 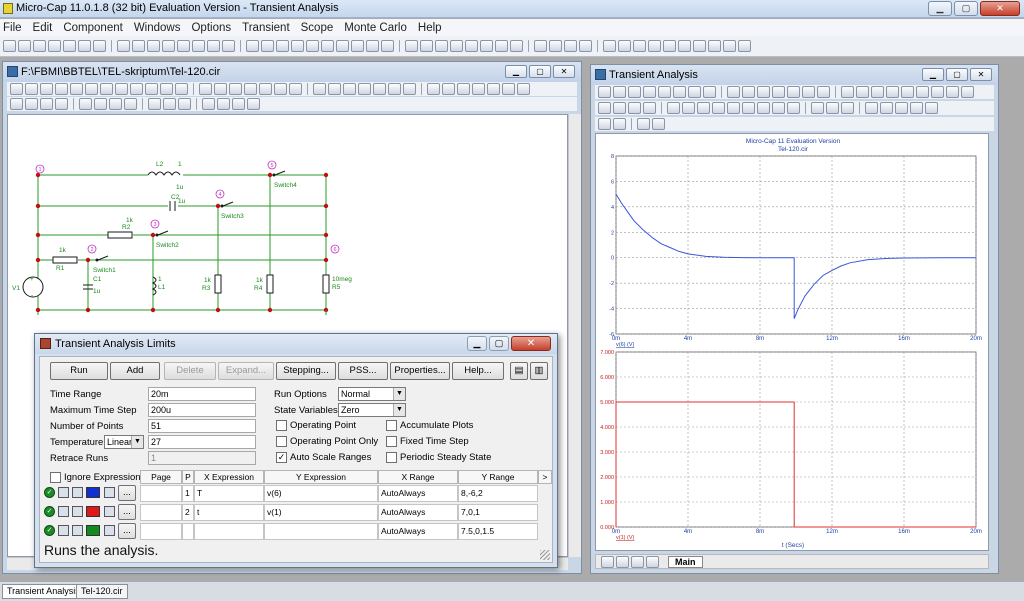 I want to click on analysis-minimize-button: ▁, so click(x=933, y=74).